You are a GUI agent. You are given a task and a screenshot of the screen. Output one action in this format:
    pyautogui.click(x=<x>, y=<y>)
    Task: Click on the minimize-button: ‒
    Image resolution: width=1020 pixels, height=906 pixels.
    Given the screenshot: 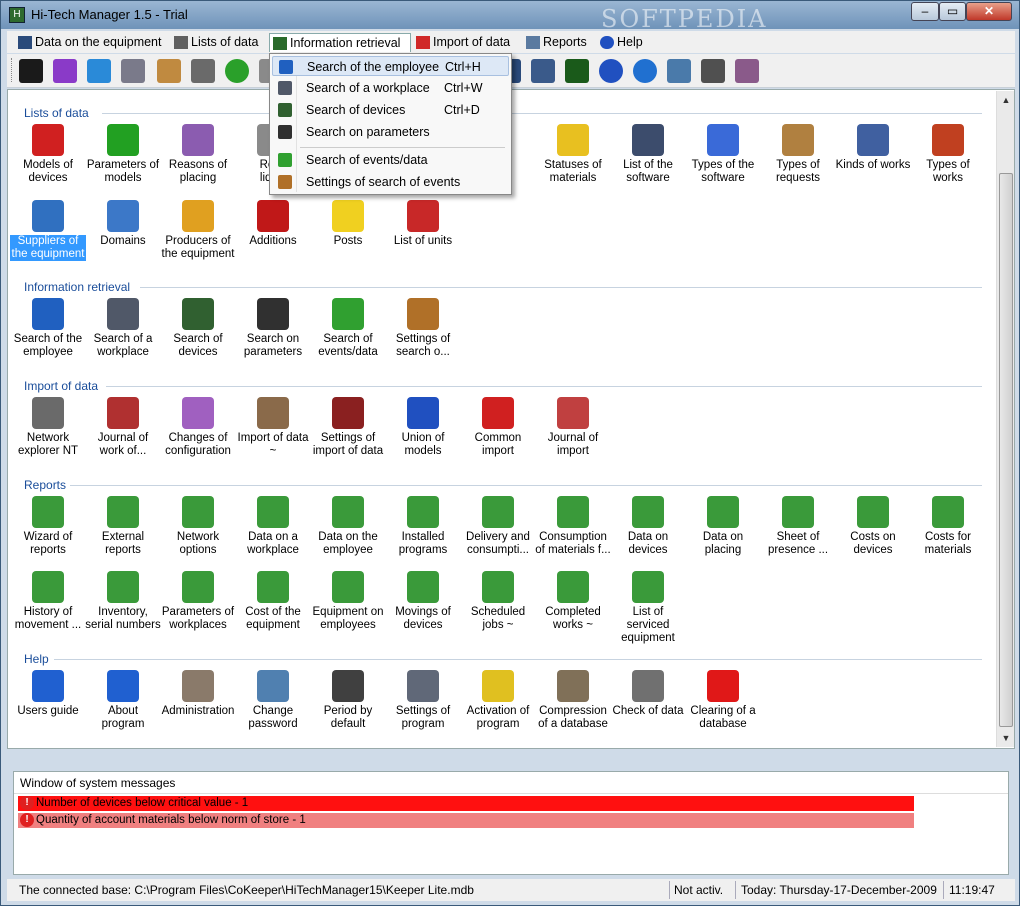 What is the action you would take?
    pyautogui.click(x=925, y=11)
    